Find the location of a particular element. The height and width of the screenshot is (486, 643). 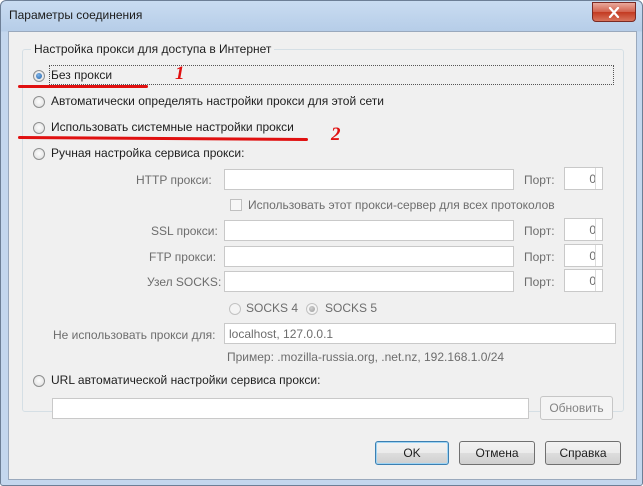

manual-proxy-label: Ручная настройка сервиса прокси: is located at coordinates (147, 153).